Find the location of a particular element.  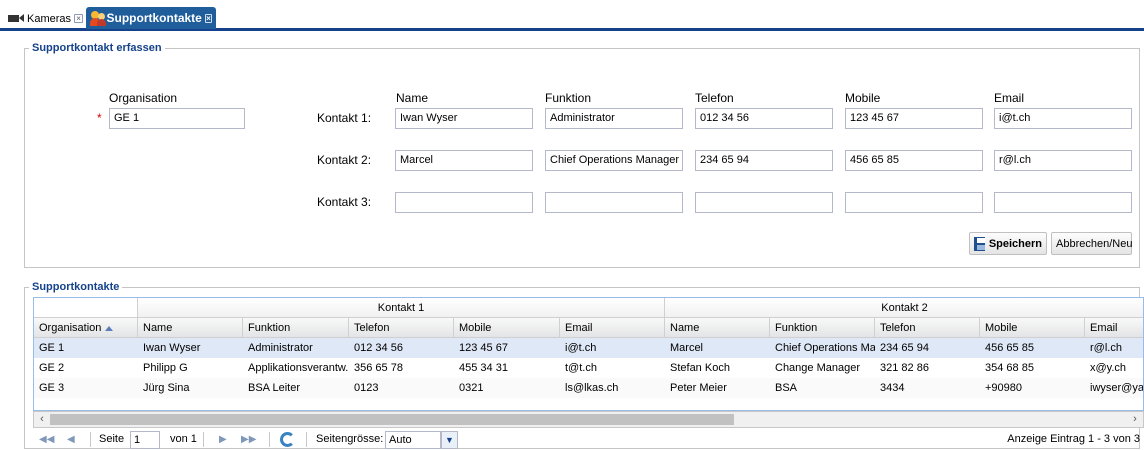

camera-icon is located at coordinates (16, 18).